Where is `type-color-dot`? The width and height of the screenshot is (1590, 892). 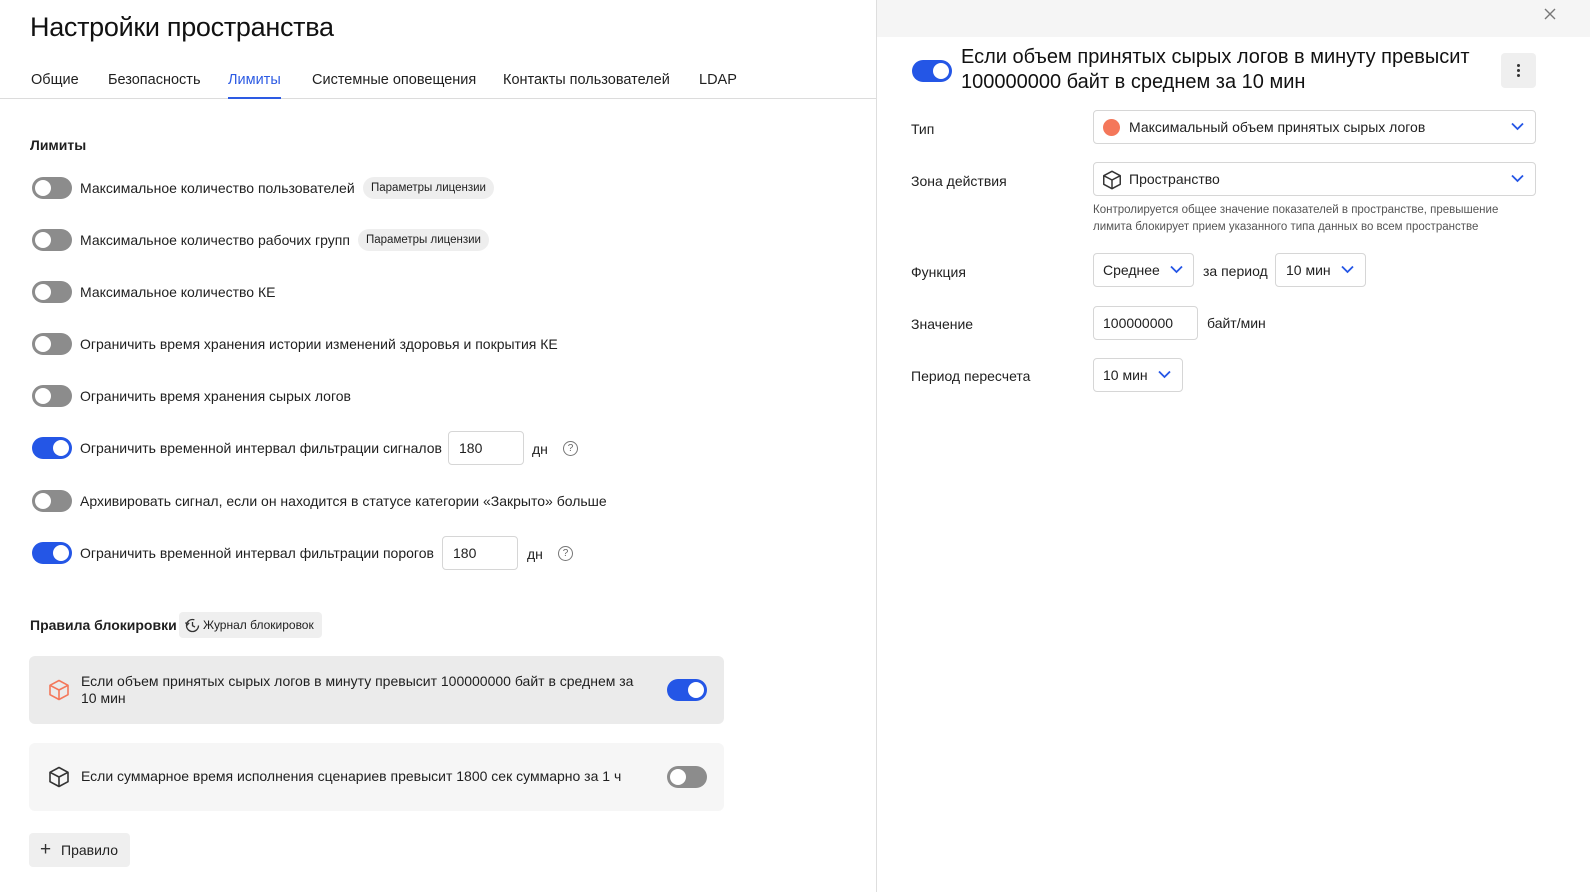 type-color-dot is located at coordinates (1111, 127).